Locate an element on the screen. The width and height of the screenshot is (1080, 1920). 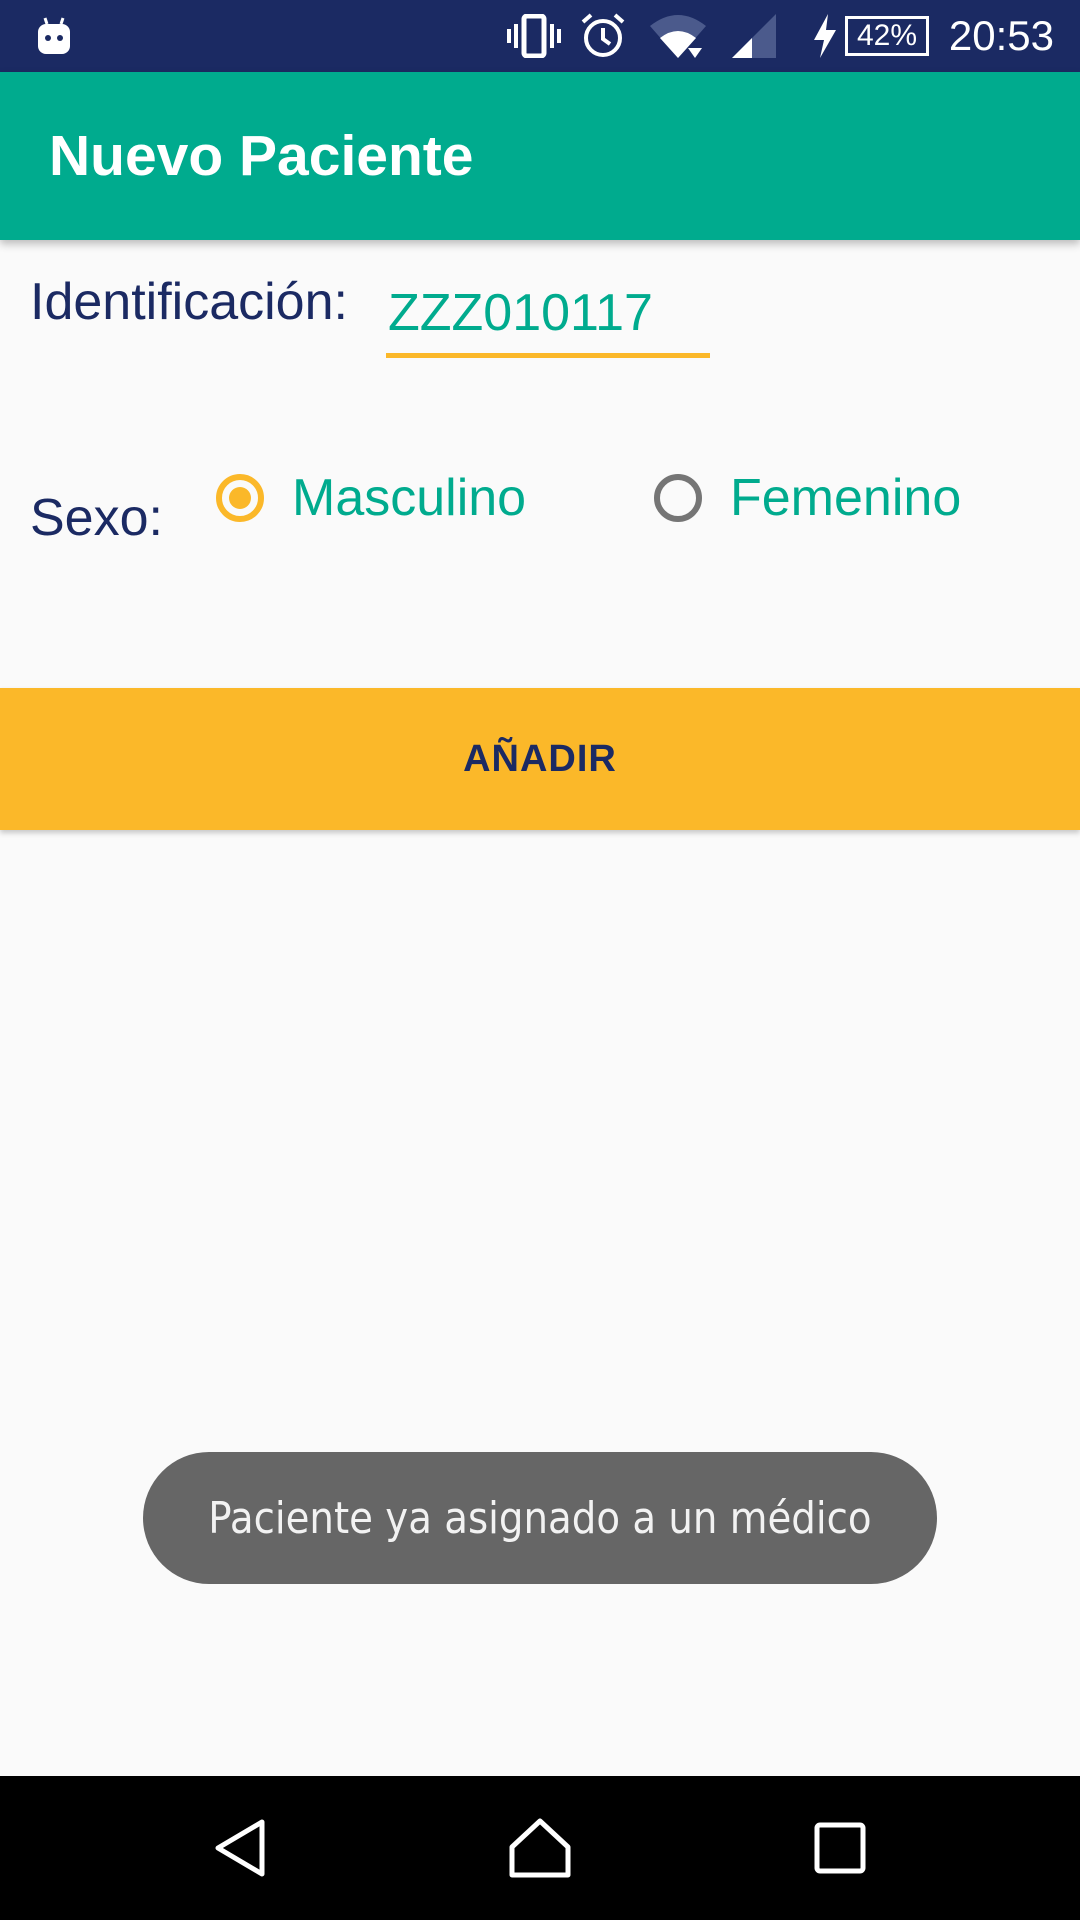
toast: Paciente ya asignado a un médico is located at coordinates (540, 1518).